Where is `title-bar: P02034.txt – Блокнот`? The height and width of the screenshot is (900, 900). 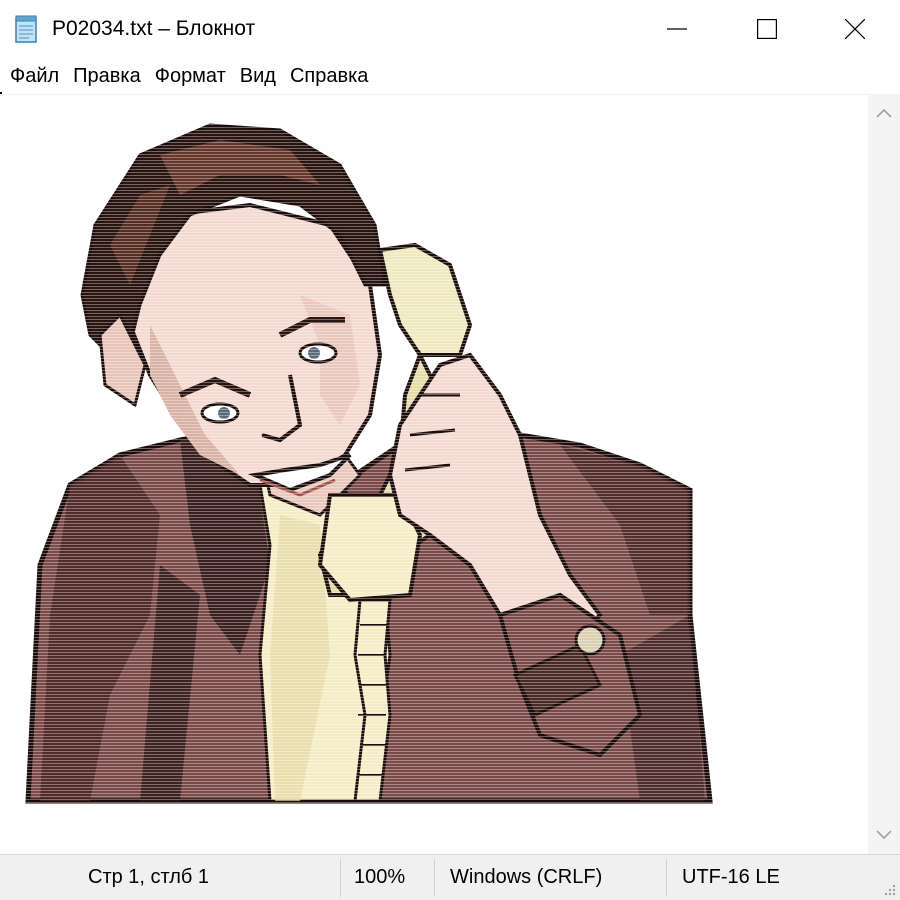
title-bar: P02034.txt – Блокнот is located at coordinates (450, 29).